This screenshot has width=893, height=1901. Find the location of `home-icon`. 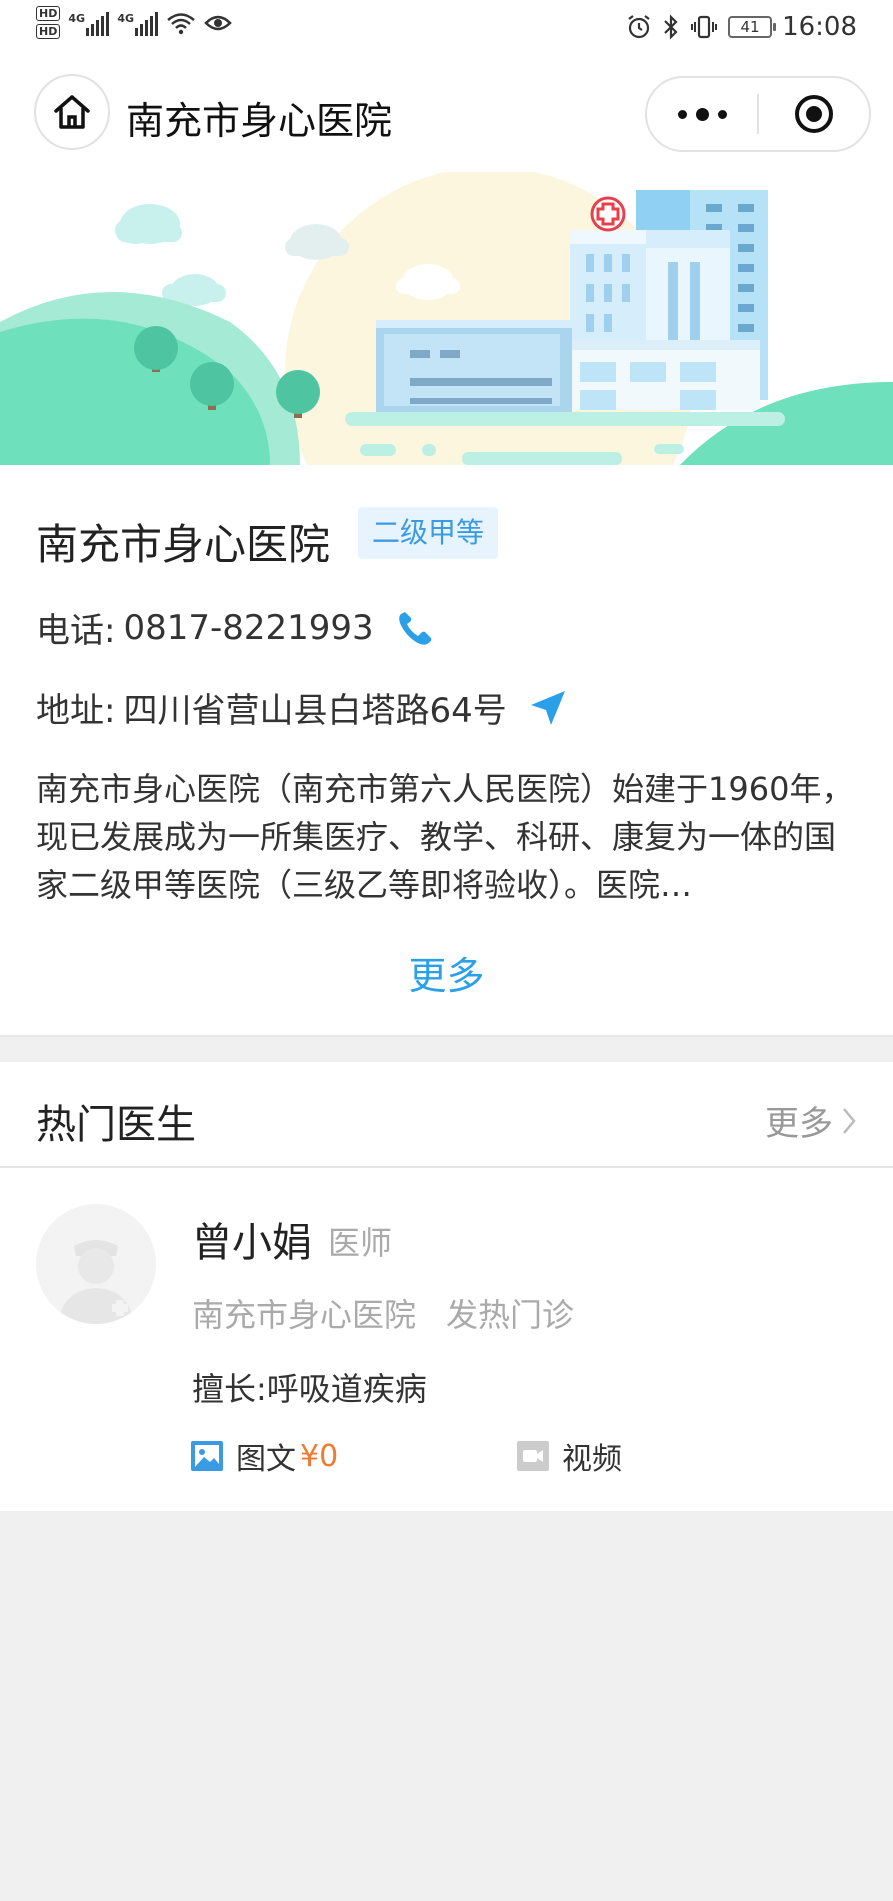

home-icon is located at coordinates (72, 112).